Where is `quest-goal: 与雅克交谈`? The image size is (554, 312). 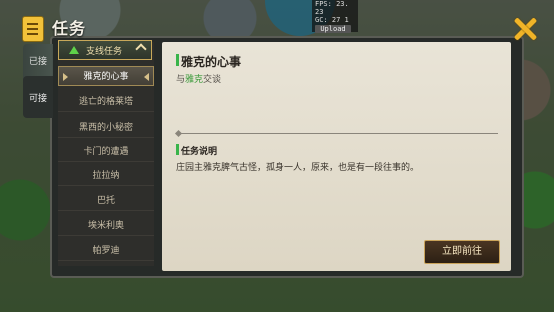
quest-goal: 与雅克交谈 is located at coordinates (199, 80).